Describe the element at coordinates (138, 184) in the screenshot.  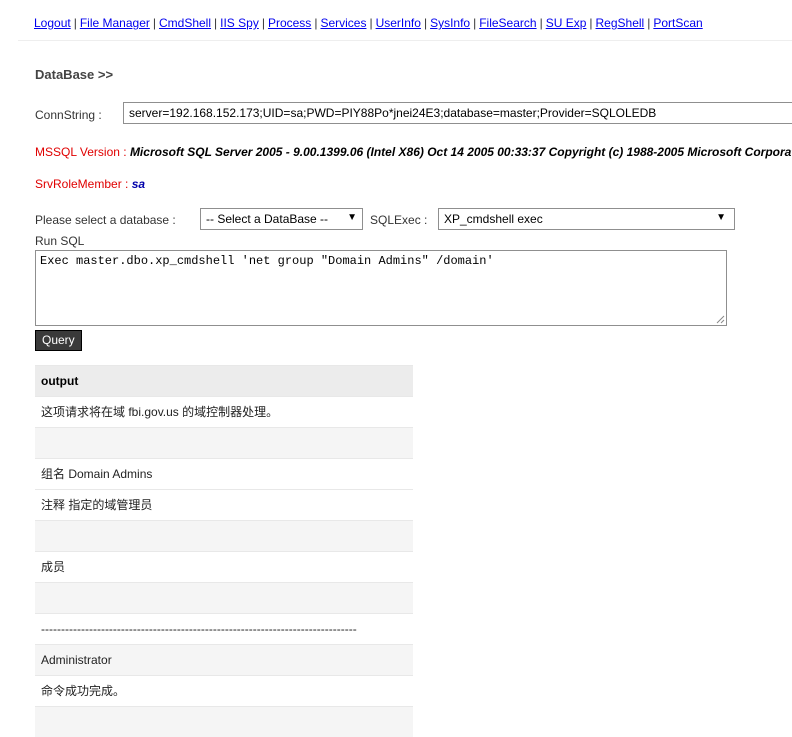
I see `srvrolemember-value: sa` at that location.